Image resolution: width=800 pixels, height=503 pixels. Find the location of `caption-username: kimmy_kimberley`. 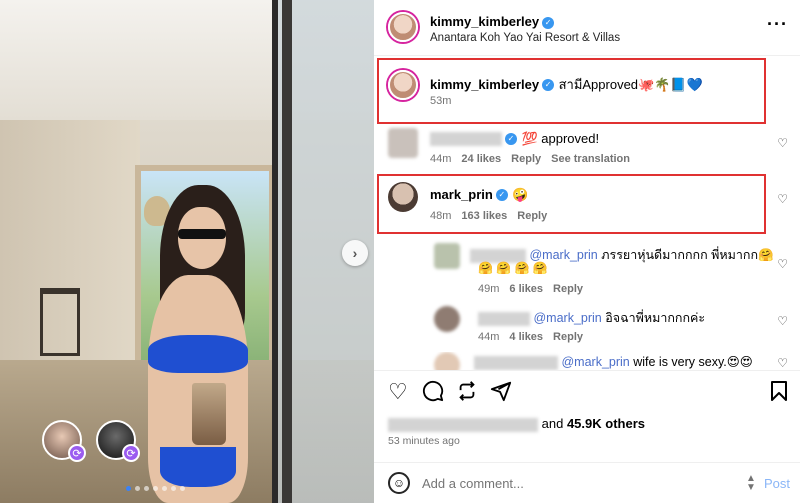

caption-username: kimmy_kimberley is located at coordinates (484, 84).